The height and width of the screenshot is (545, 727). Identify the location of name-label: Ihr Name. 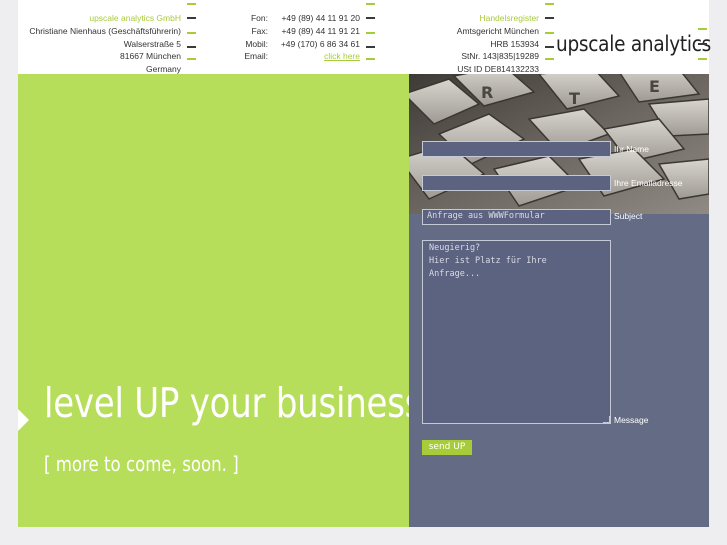
(631, 149).